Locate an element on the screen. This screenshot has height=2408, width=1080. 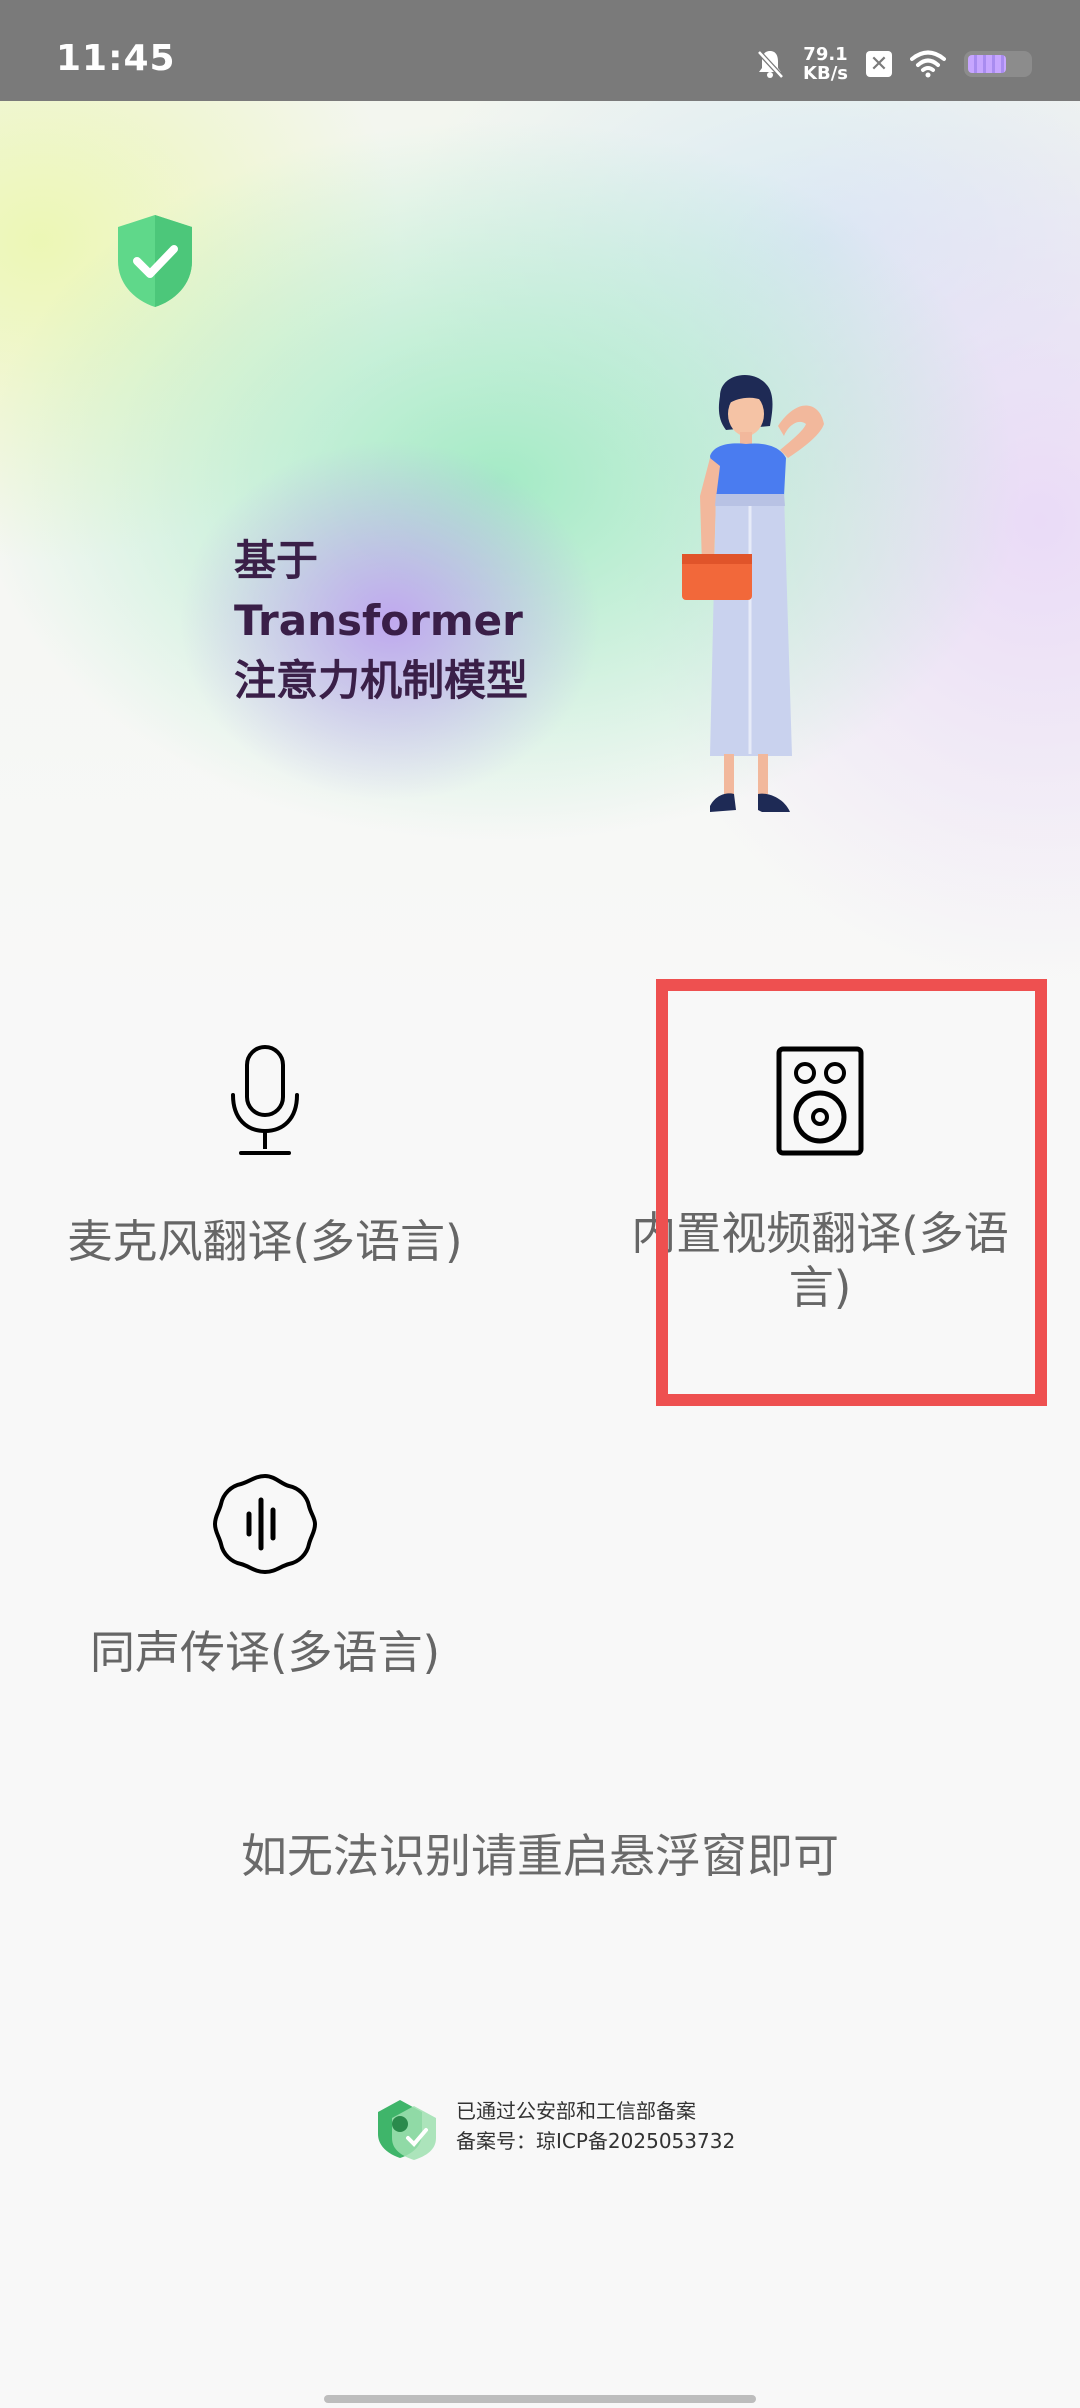
network-speed-unit: KB/s is located at coordinates (825, 73).